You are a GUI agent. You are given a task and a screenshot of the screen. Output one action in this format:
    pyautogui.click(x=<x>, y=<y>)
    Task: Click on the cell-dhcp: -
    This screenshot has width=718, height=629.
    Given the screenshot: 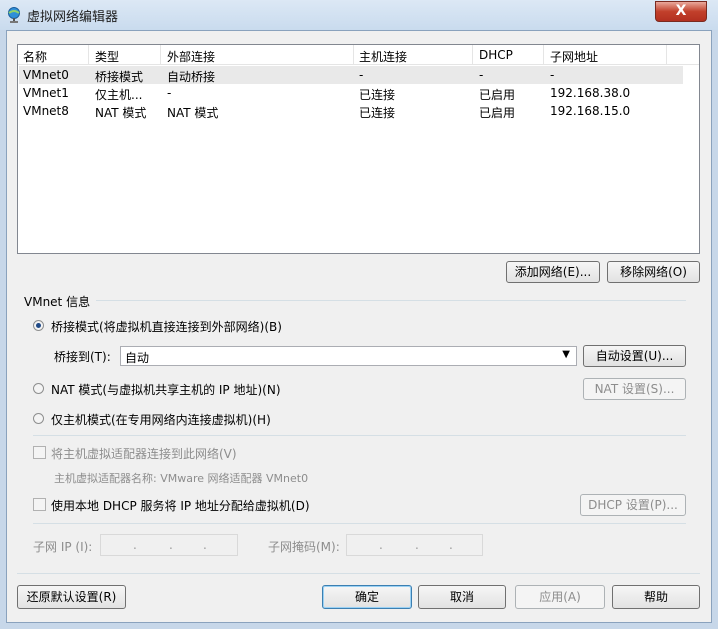 What is the action you would take?
    pyautogui.click(x=481, y=75)
    